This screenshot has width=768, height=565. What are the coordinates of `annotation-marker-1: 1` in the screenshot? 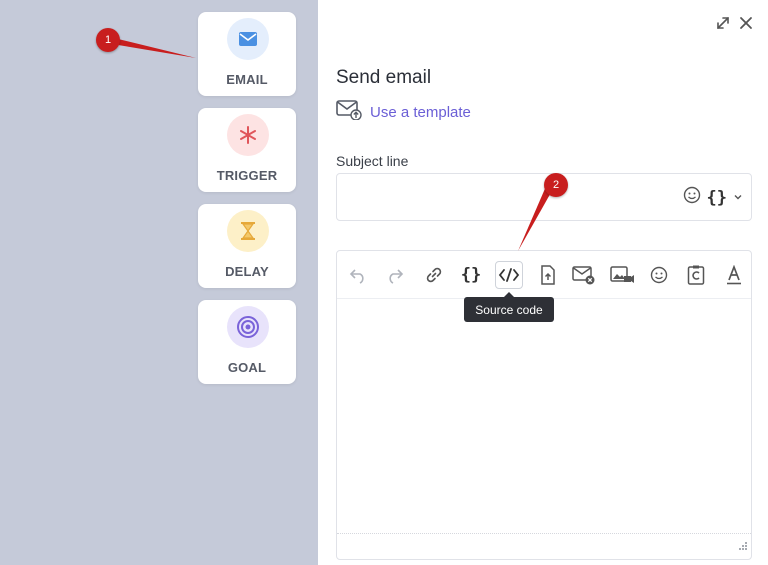 It's located at (108, 40).